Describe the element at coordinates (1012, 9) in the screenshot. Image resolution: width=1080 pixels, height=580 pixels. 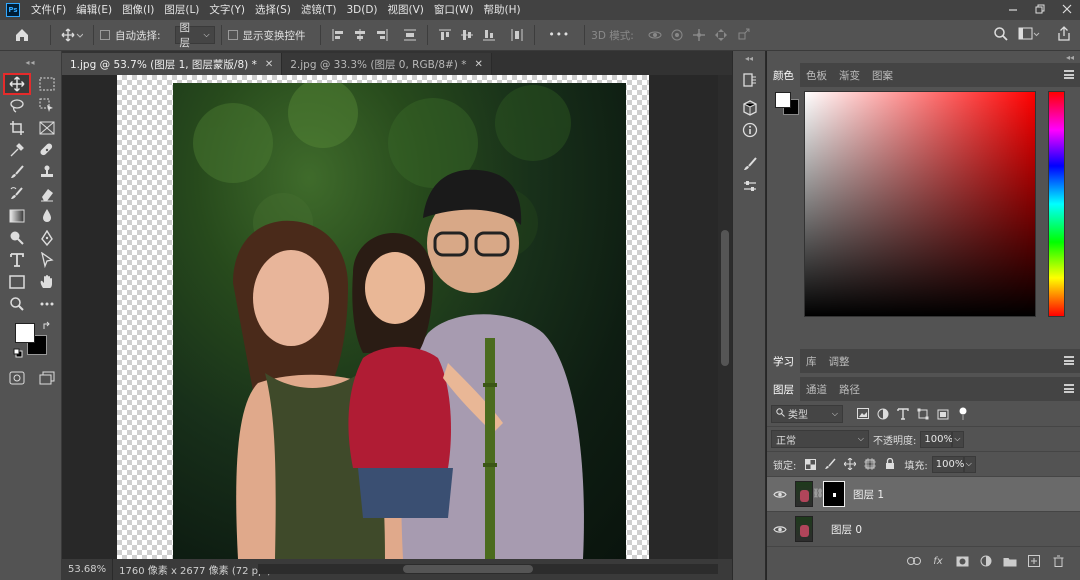
I see `minimize-button` at that location.